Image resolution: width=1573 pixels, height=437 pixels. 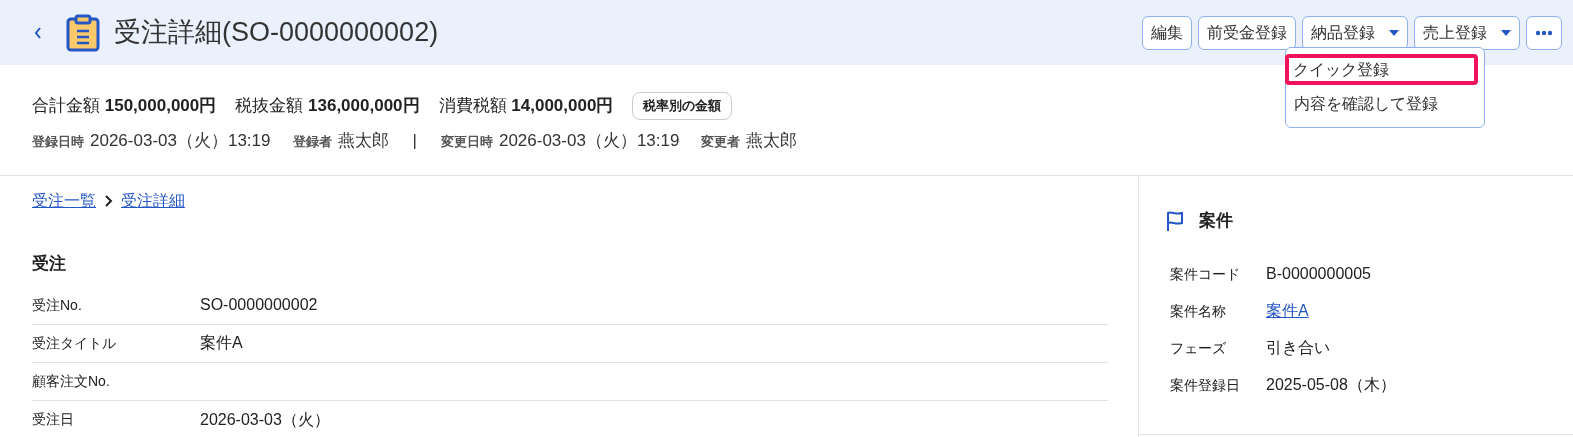 What do you see at coordinates (276, 33) in the screenshot?
I see `page-title: 受注詳細(SO-0000000002)` at bounding box center [276, 33].